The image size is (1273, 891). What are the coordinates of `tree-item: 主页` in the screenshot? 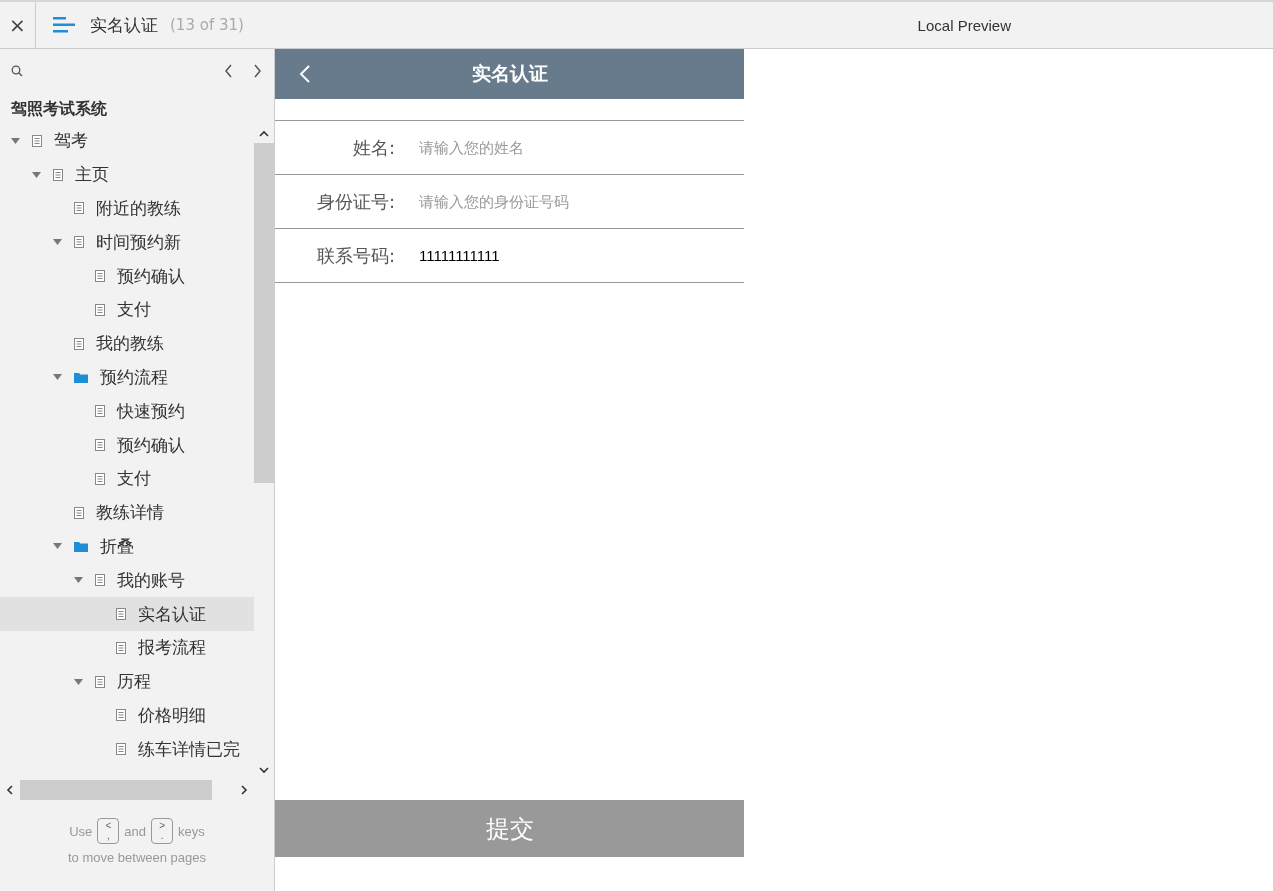 It's located at (127, 174).